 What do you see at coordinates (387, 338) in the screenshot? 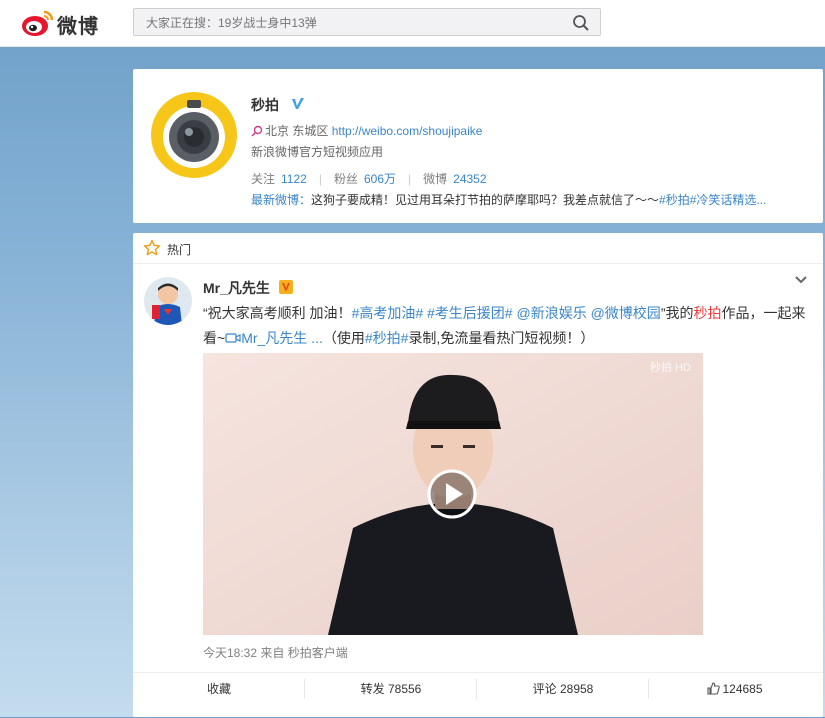
I see `miaopai-tag-link: #秒拍#` at bounding box center [387, 338].